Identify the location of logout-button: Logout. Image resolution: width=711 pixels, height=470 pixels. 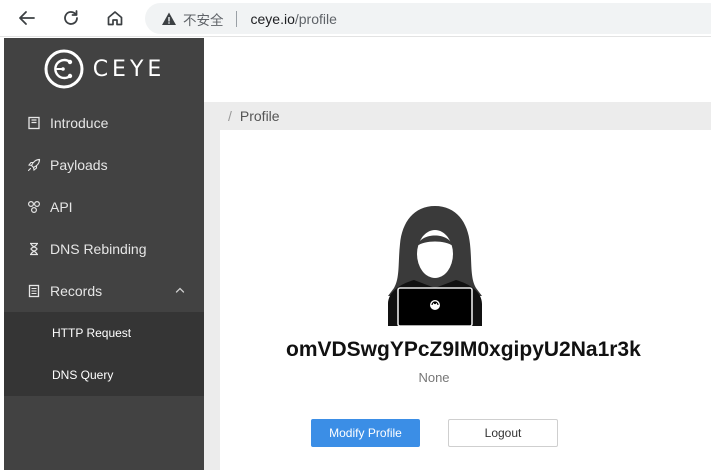
(503, 433).